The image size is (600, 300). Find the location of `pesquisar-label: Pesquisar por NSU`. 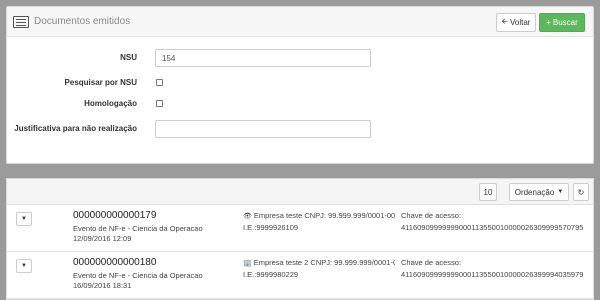

pesquisar-label: Pesquisar por NSU is located at coordinates (100, 82).